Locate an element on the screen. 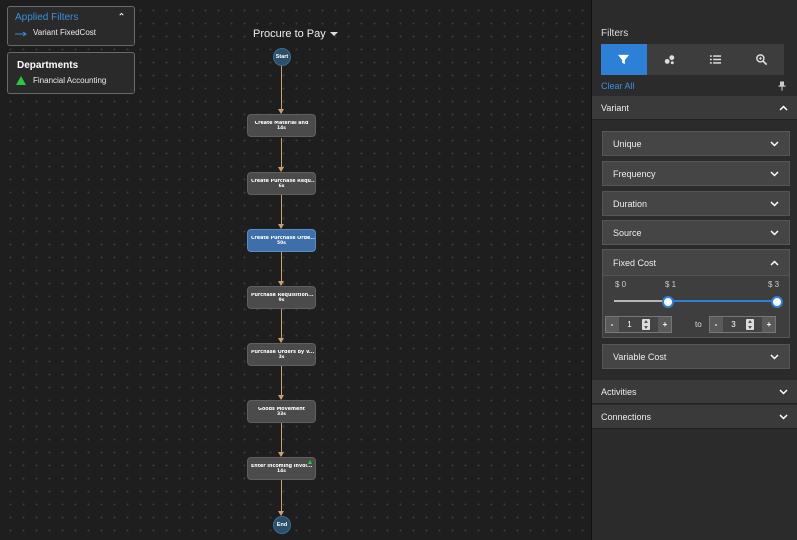 The width and height of the screenshot is (797, 540). frequency-filter: Frequency is located at coordinates (696, 173).